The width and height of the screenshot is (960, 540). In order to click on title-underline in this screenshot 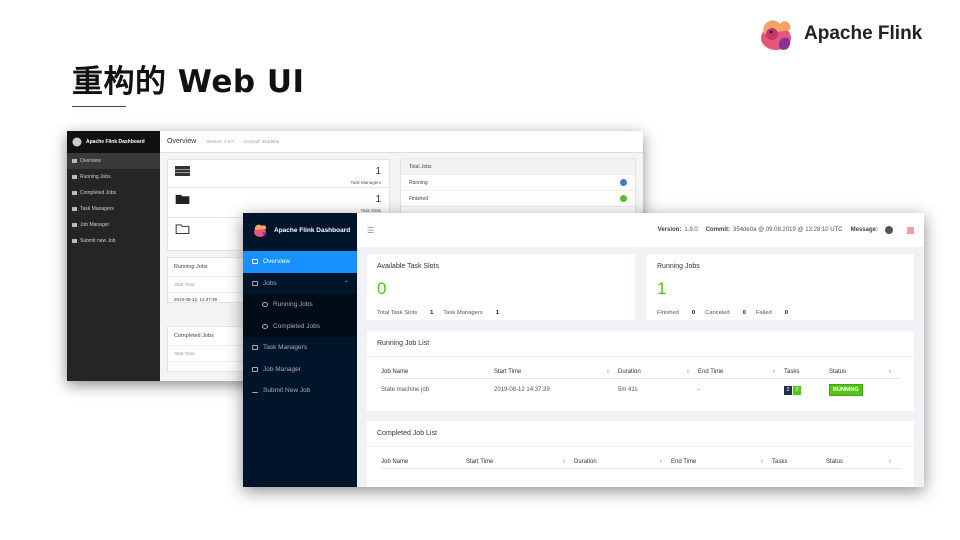, I will do `click(99, 106)`.